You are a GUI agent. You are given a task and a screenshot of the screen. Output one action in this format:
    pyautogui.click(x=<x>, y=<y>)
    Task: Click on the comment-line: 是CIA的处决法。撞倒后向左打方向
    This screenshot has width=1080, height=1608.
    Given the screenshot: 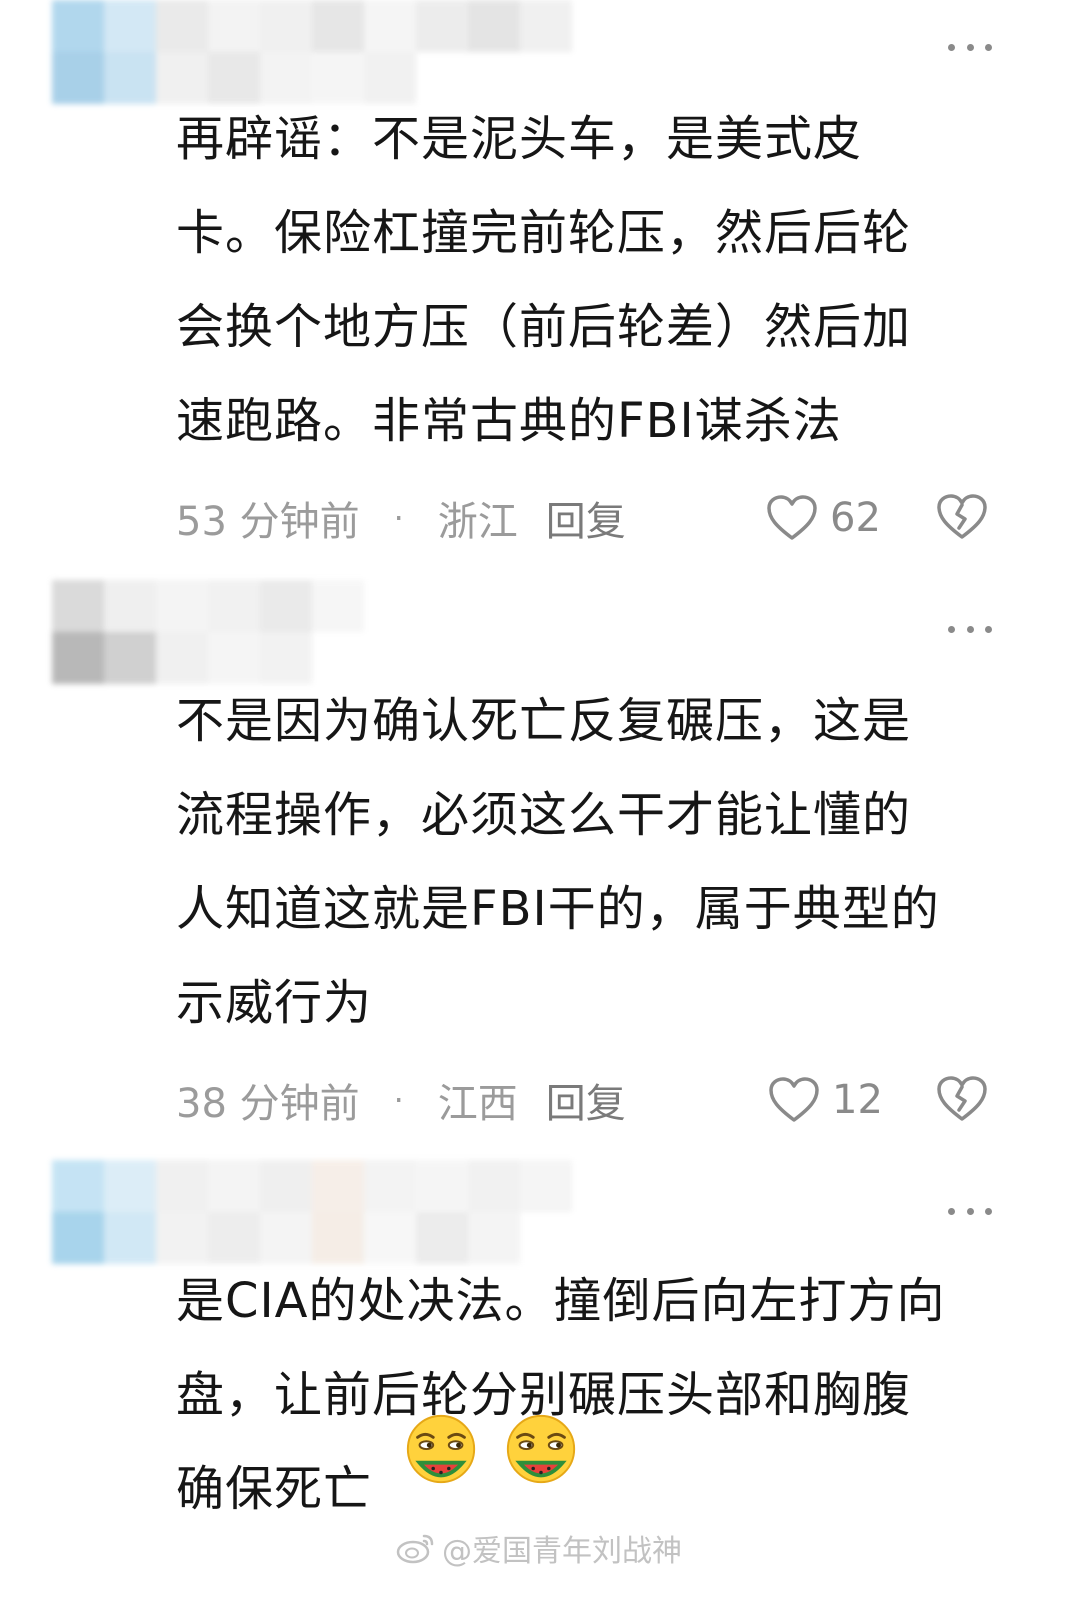 What is the action you would take?
    pyautogui.click(x=561, y=1301)
    